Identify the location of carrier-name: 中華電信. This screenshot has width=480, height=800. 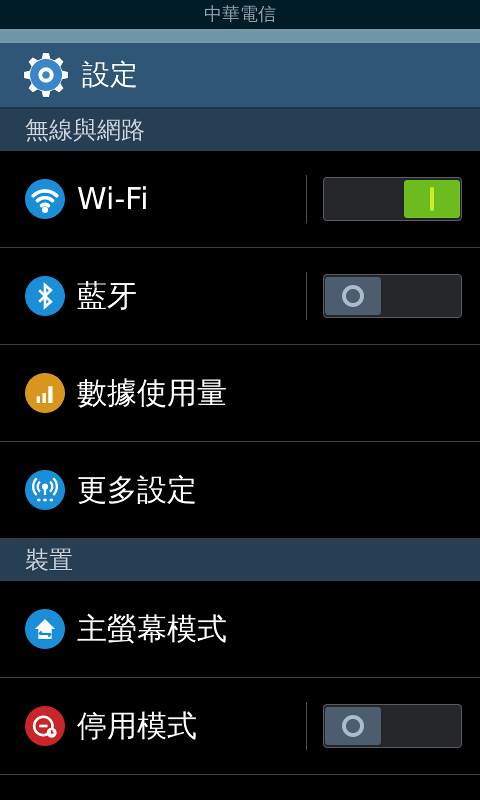
(240, 15).